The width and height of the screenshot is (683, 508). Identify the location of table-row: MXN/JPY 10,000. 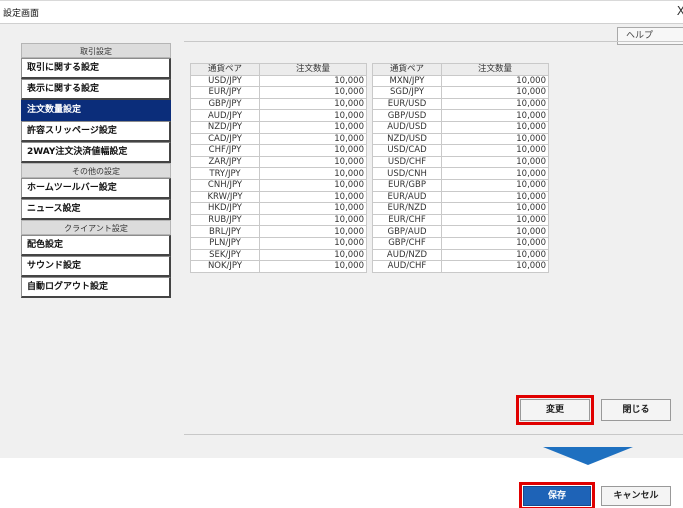
(460, 81).